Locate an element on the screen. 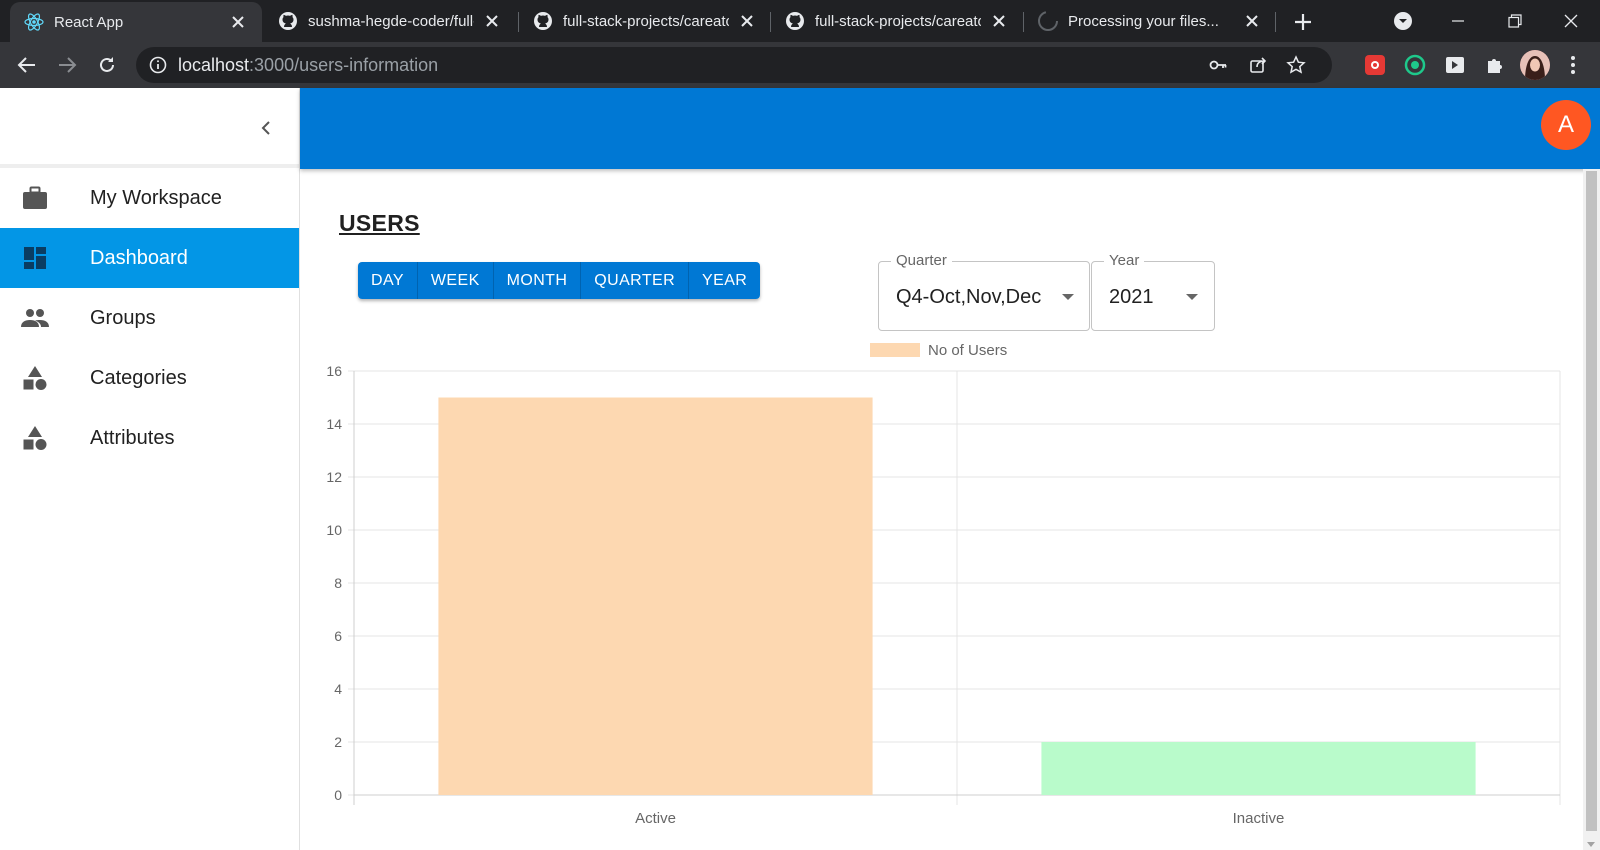 The height and width of the screenshot is (850, 1600). y-tick-label: 14 is located at coordinates (334, 424).